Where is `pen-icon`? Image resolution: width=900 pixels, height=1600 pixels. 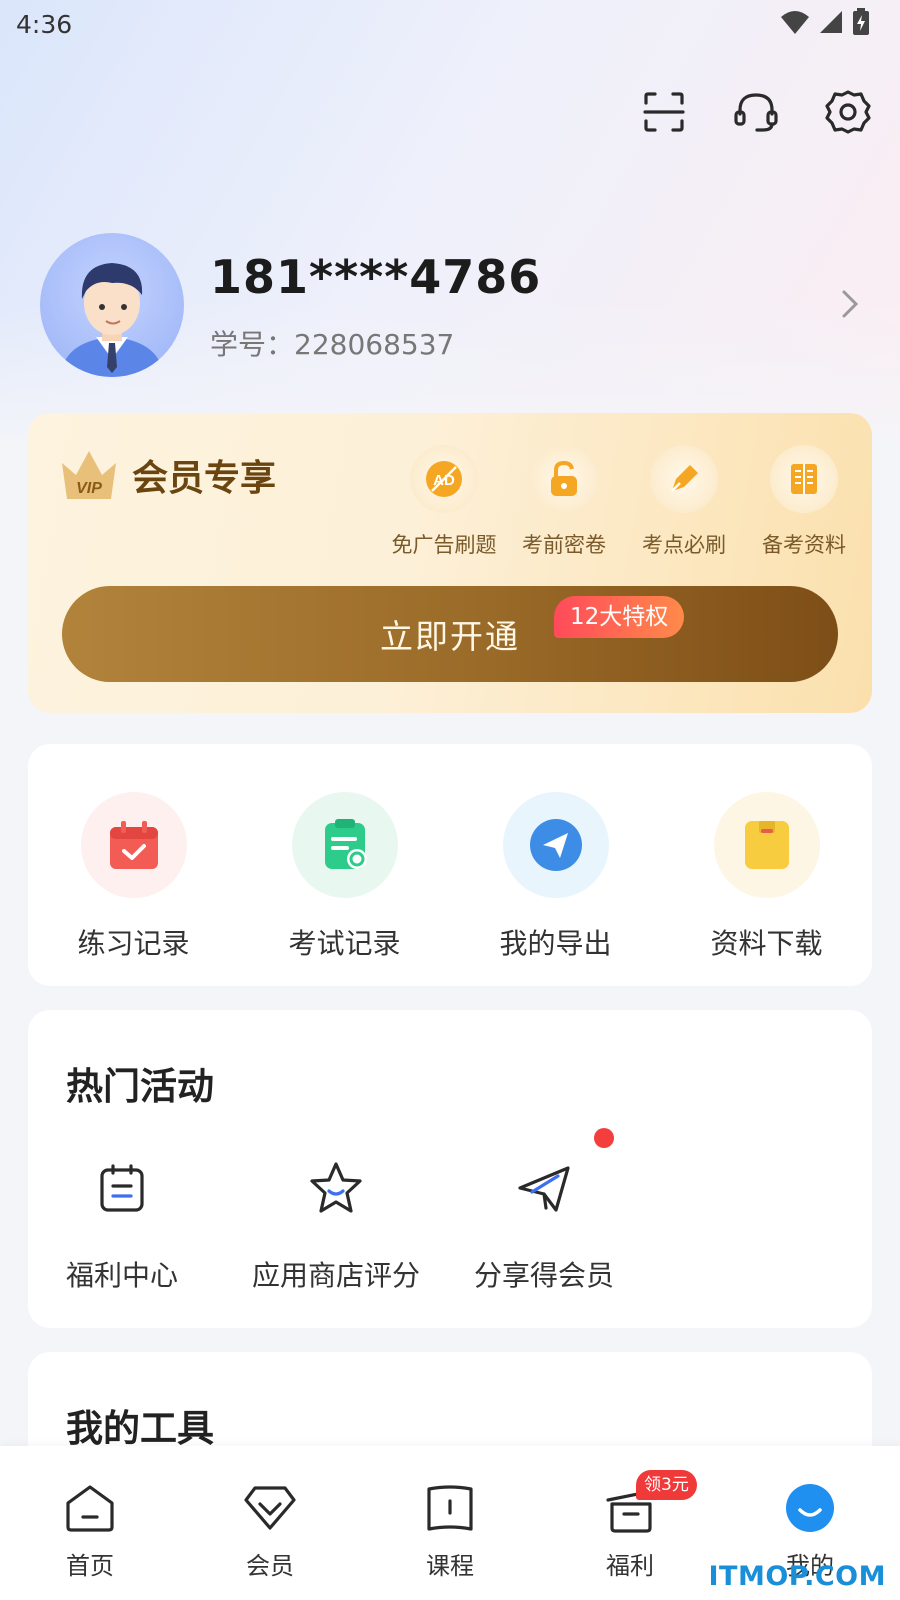 pen-icon is located at coordinates (684, 478).